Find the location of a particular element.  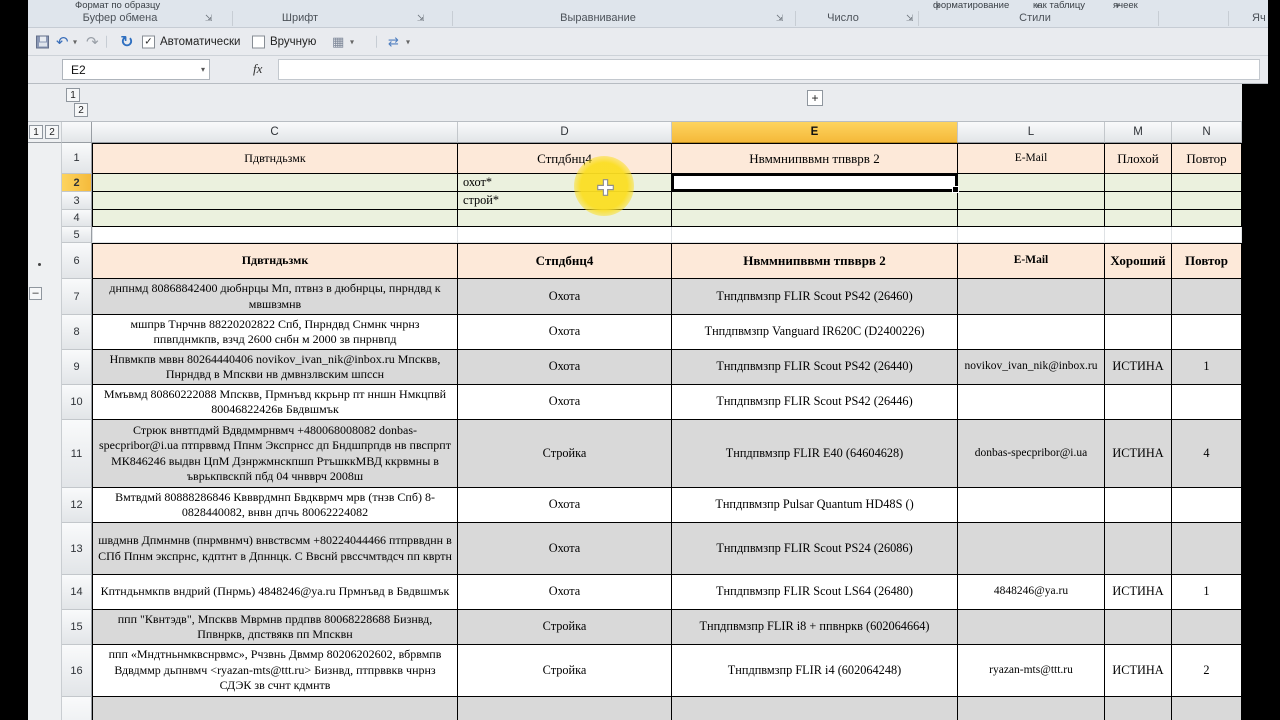

cell-E11: Тнпдпвмзпр FLIR E40 (64604628) is located at coordinates (815, 454).